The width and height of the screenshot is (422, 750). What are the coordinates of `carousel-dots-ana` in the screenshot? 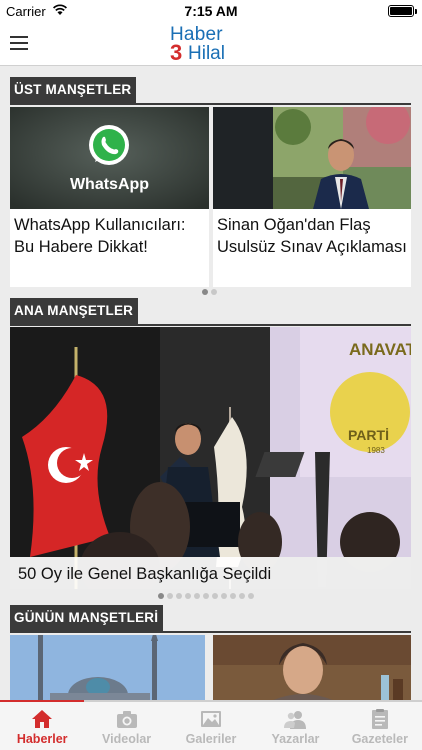 It's located at (206, 596).